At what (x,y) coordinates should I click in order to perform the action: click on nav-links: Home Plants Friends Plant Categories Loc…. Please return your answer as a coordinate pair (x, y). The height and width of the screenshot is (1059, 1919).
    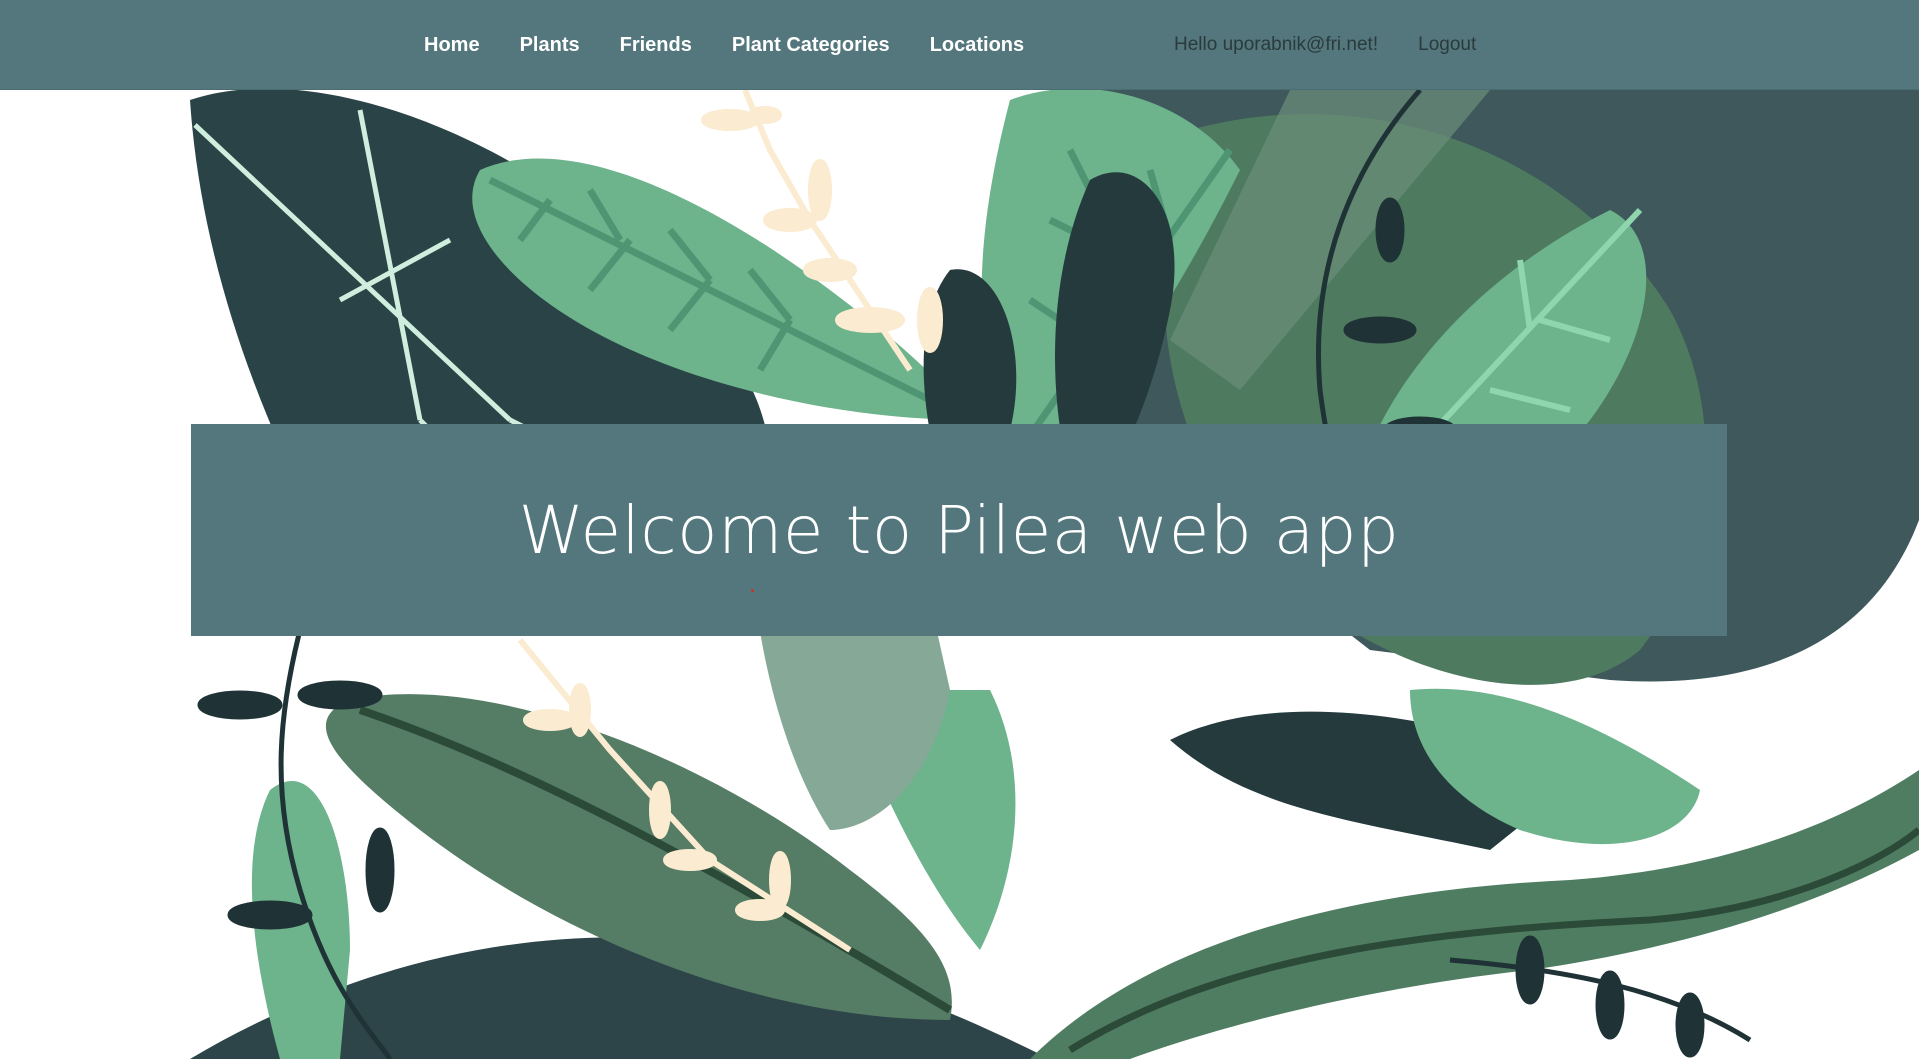
    Looking at the image, I should click on (744, 45).